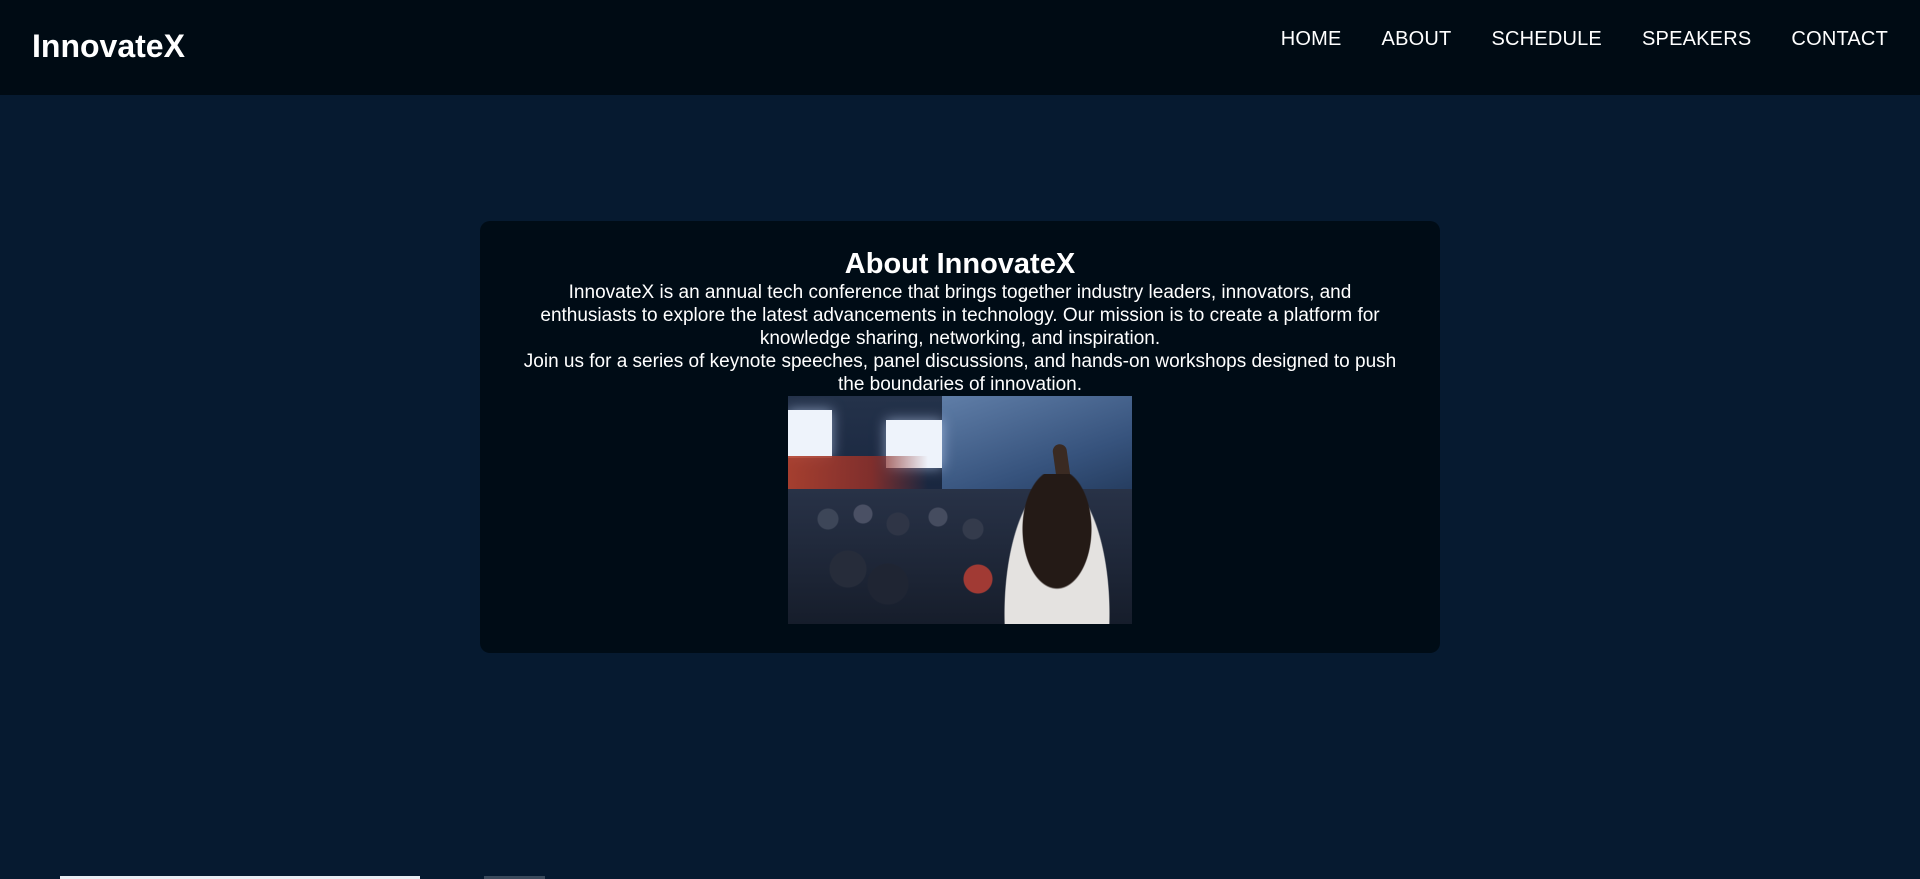 This screenshot has height=879, width=1920. I want to click on conference-photo, so click(960, 510).